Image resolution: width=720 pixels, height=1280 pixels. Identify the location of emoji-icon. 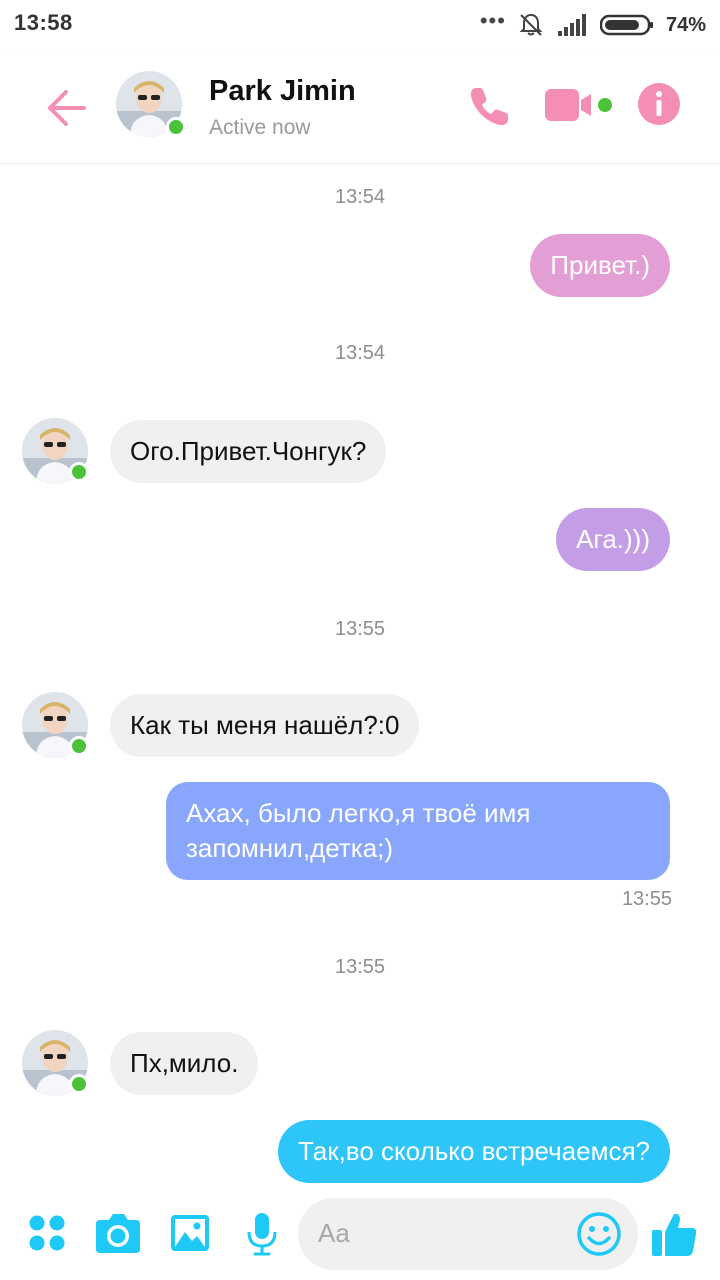
(599, 1234).